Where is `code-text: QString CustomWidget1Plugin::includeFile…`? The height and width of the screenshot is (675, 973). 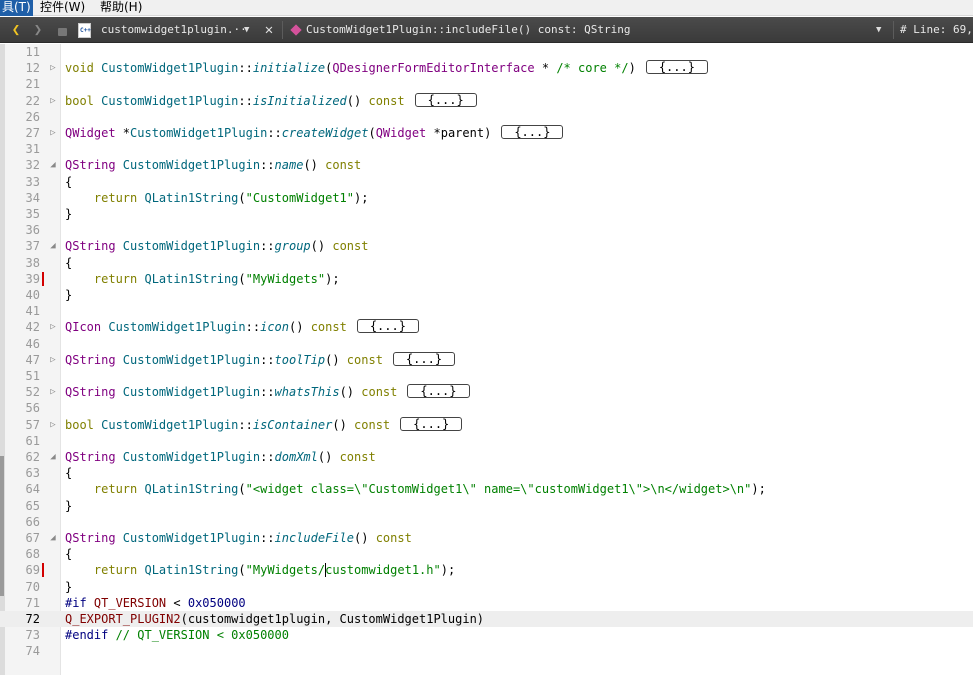 code-text: QString CustomWidget1Plugin::includeFile… is located at coordinates (238, 538).